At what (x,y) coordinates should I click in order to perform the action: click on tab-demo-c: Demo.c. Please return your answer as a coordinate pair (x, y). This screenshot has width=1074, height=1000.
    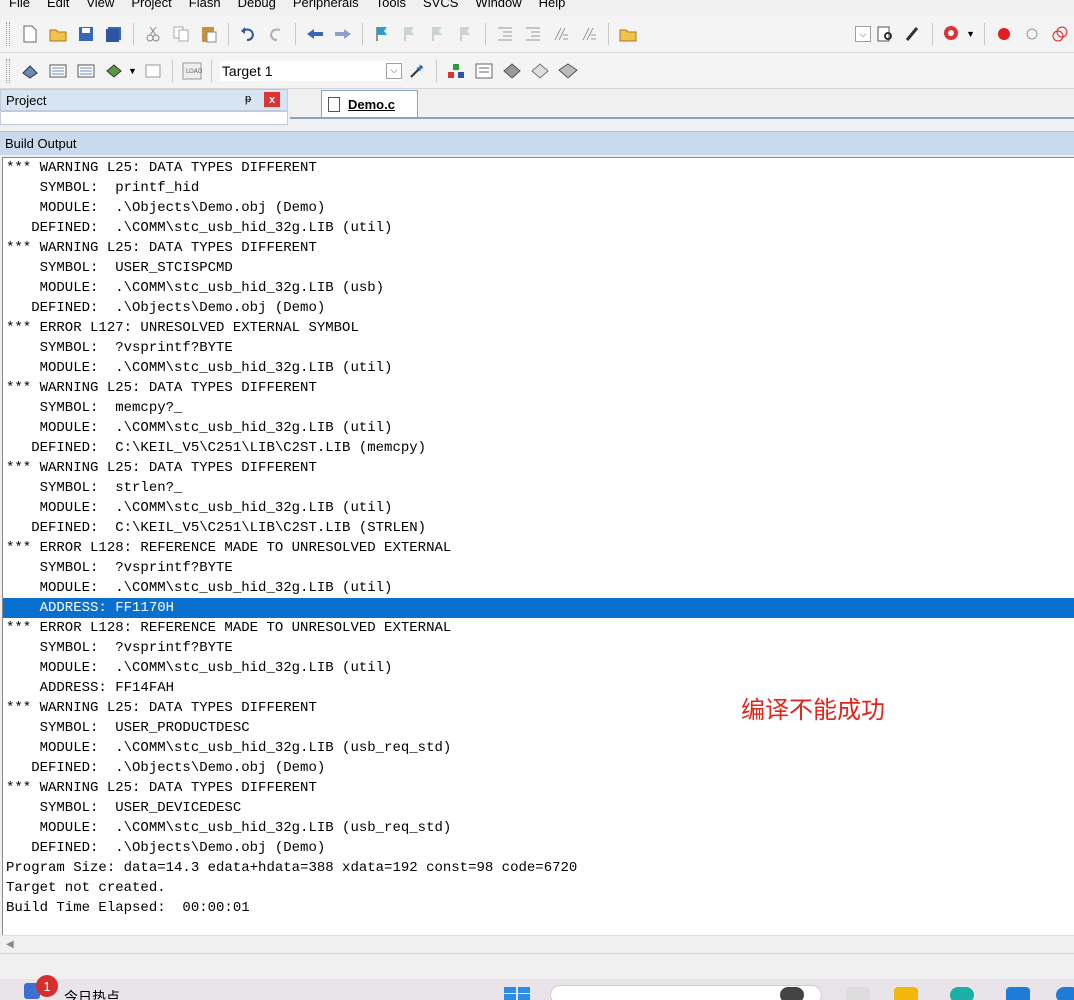
    Looking at the image, I should click on (369, 103).